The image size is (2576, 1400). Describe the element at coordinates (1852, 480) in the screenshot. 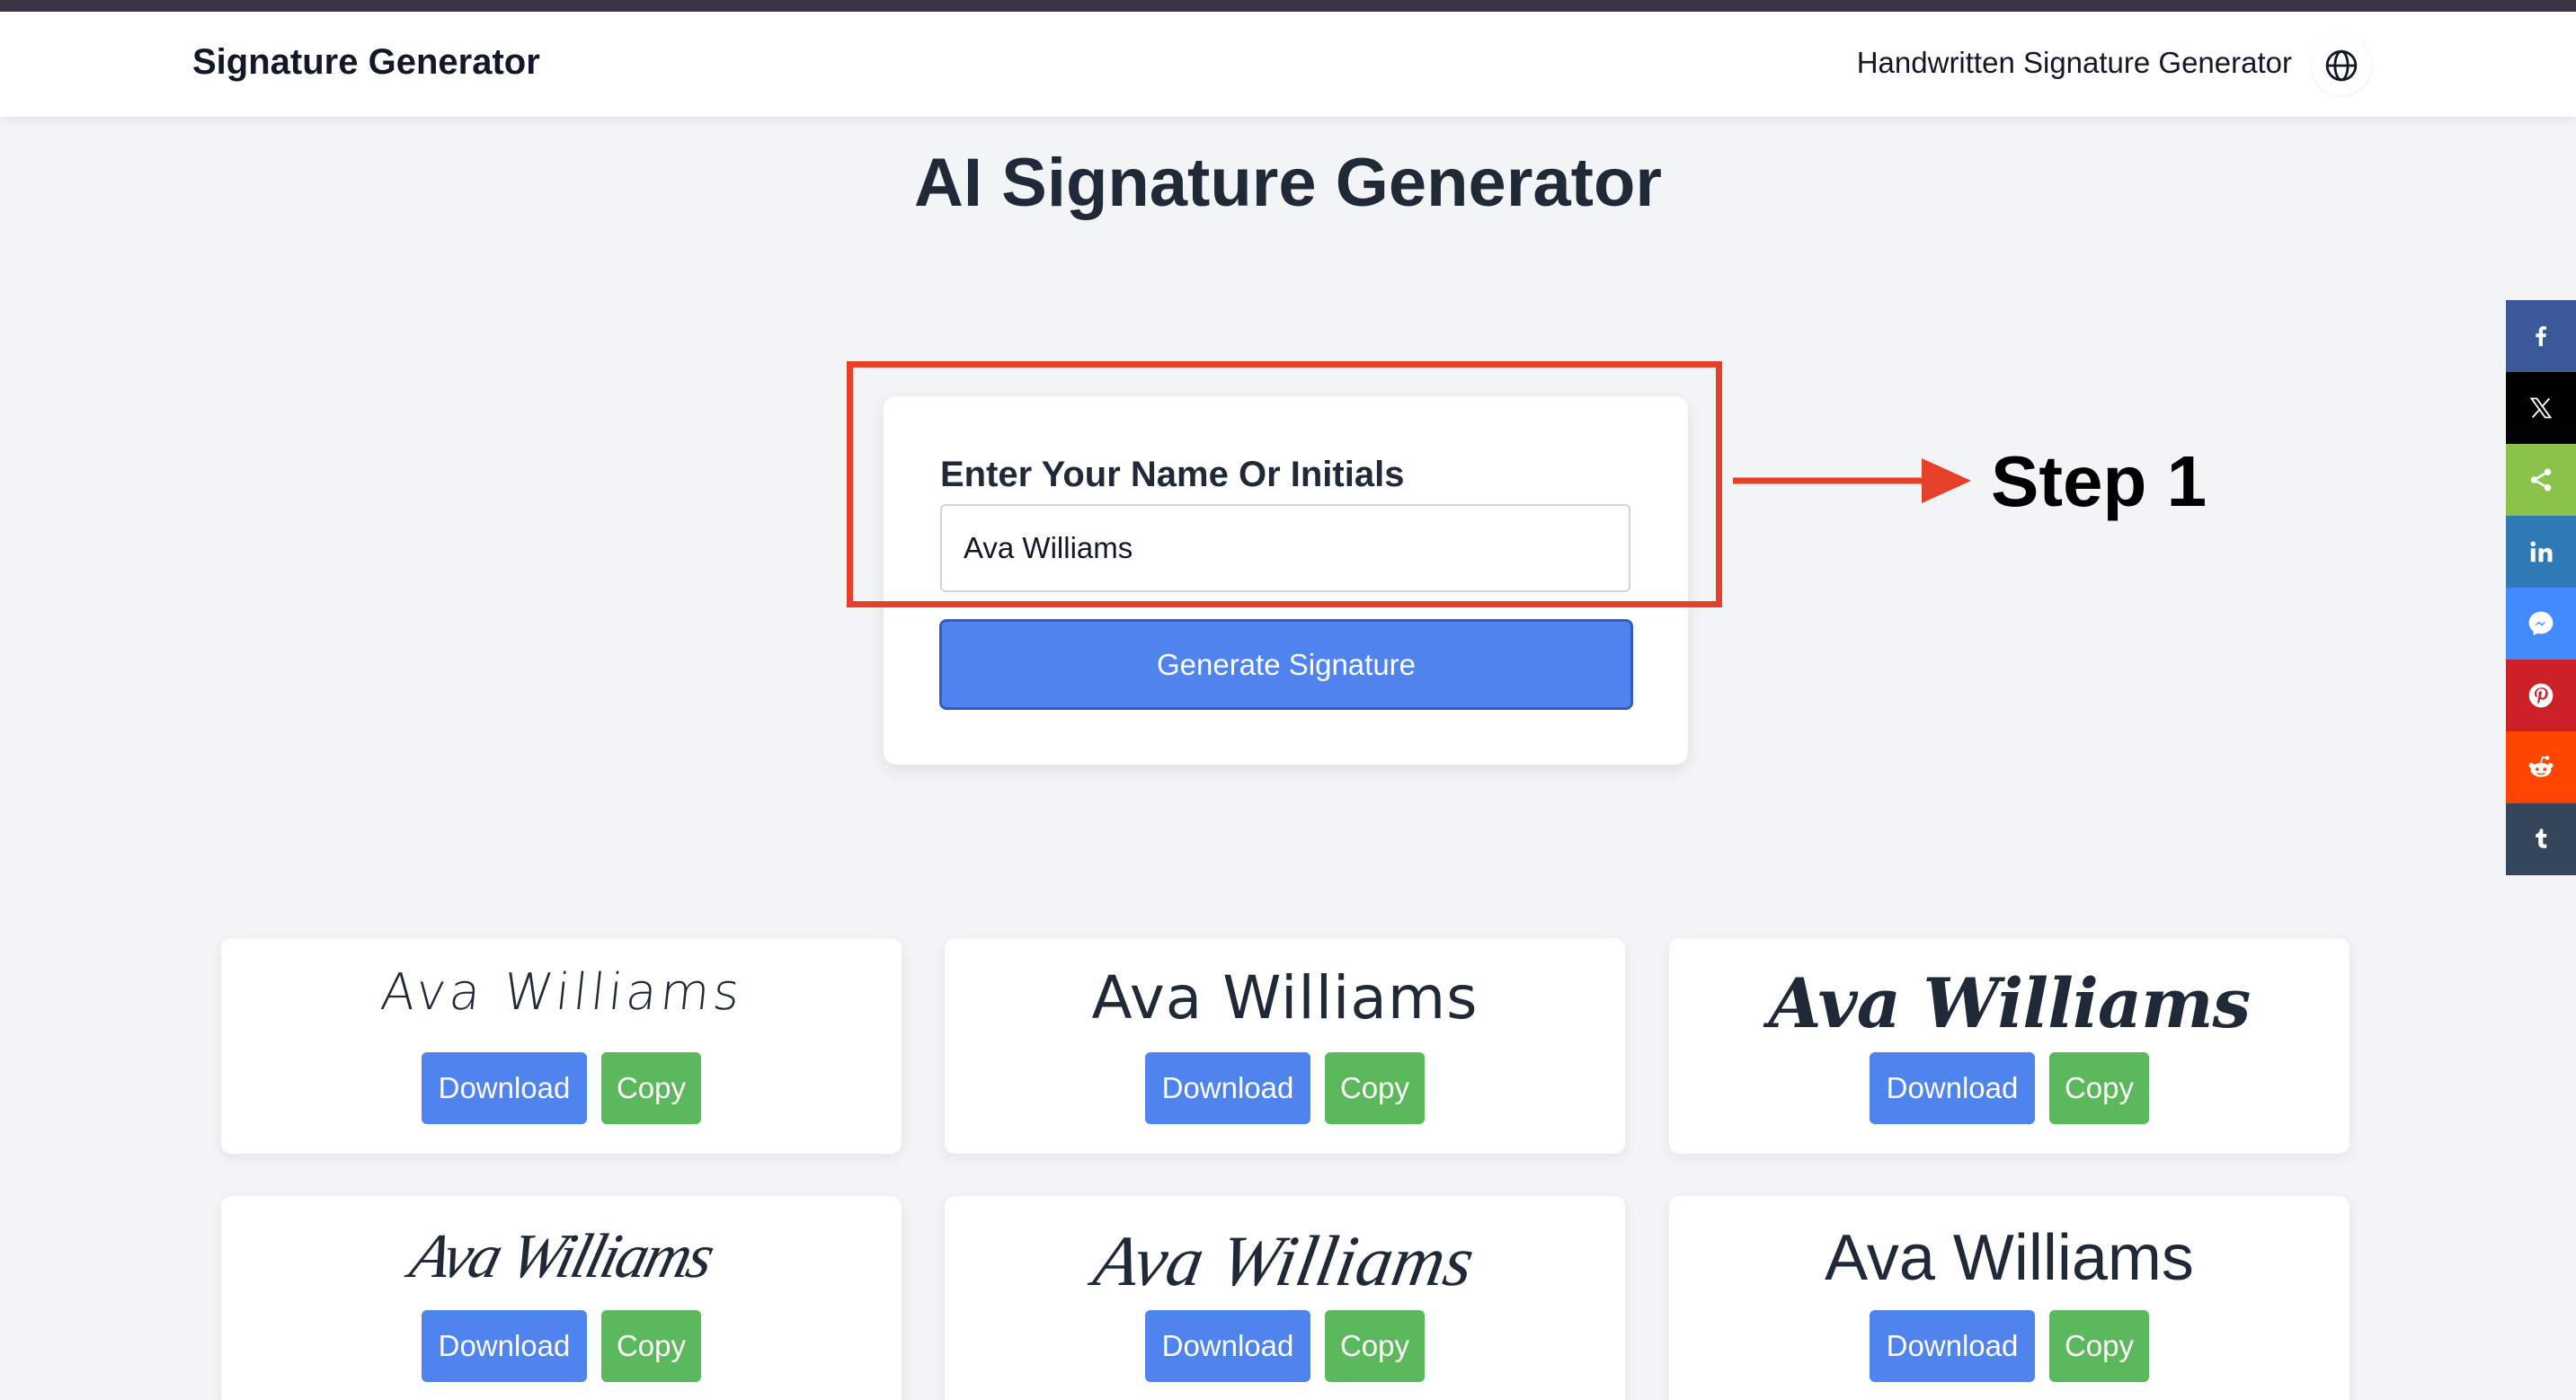

I see `step-arrow-icon` at that location.